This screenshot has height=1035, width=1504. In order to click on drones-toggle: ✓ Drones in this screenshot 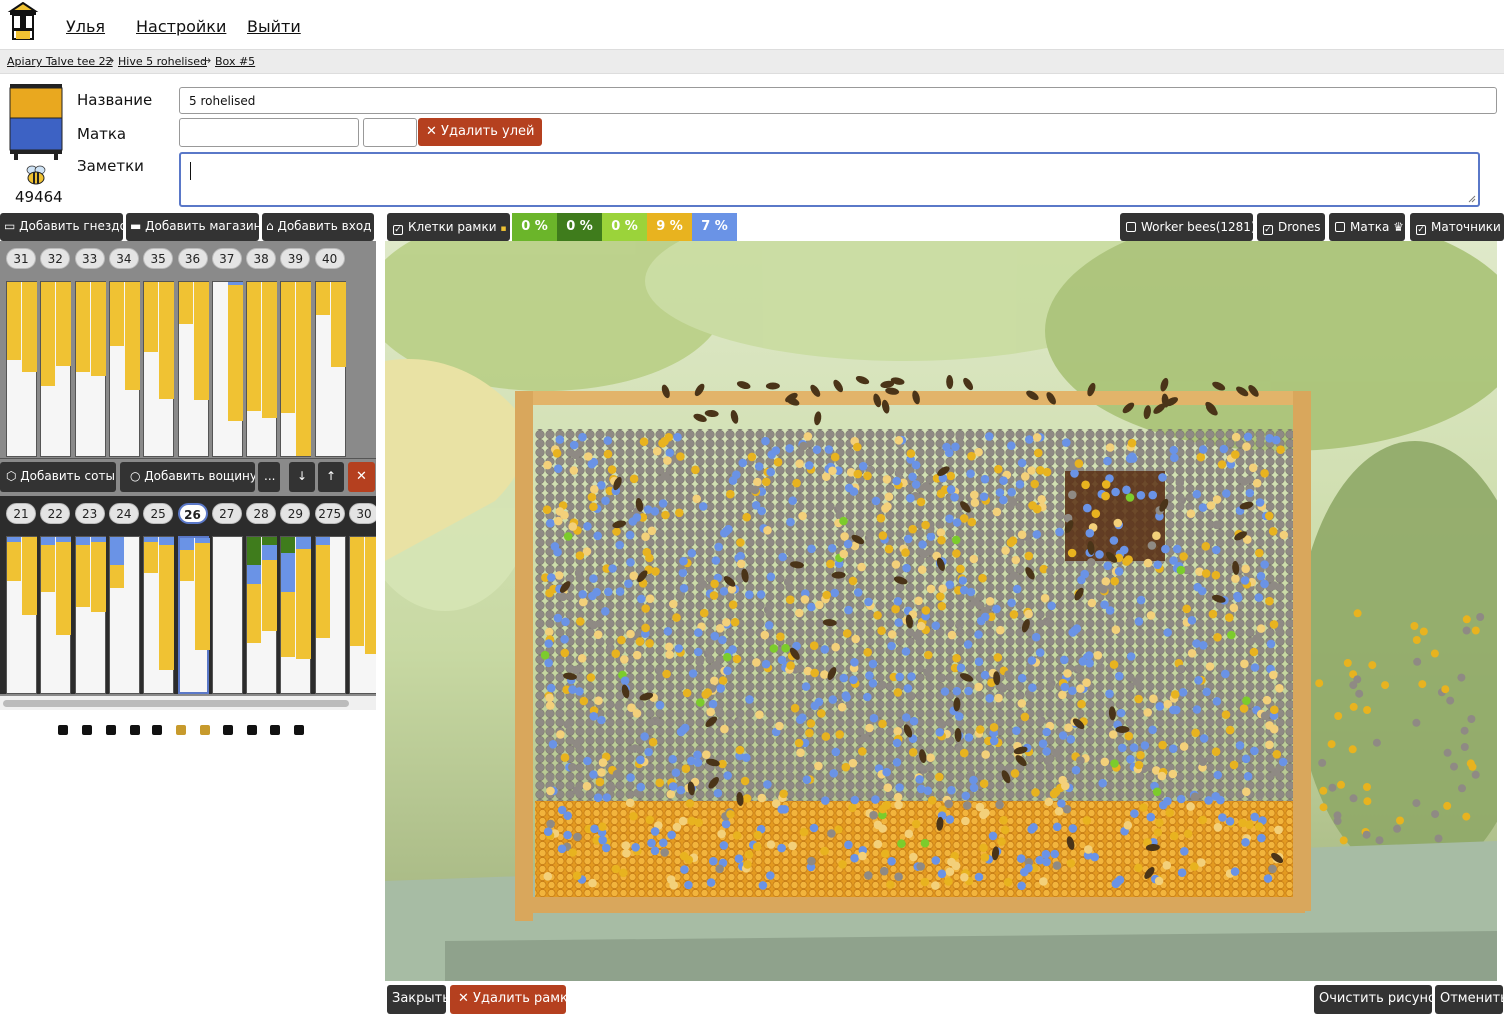, I will do `click(1291, 227)`.